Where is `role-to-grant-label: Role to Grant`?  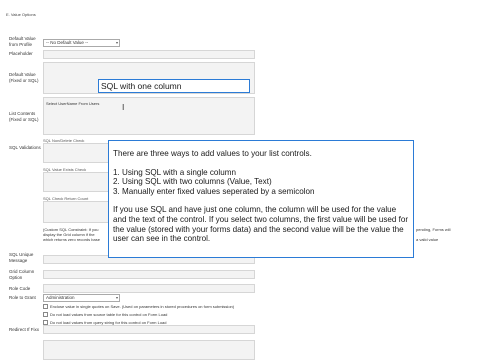
role-to-grant-label: Role to Grant is located at coordinates (22, 297).